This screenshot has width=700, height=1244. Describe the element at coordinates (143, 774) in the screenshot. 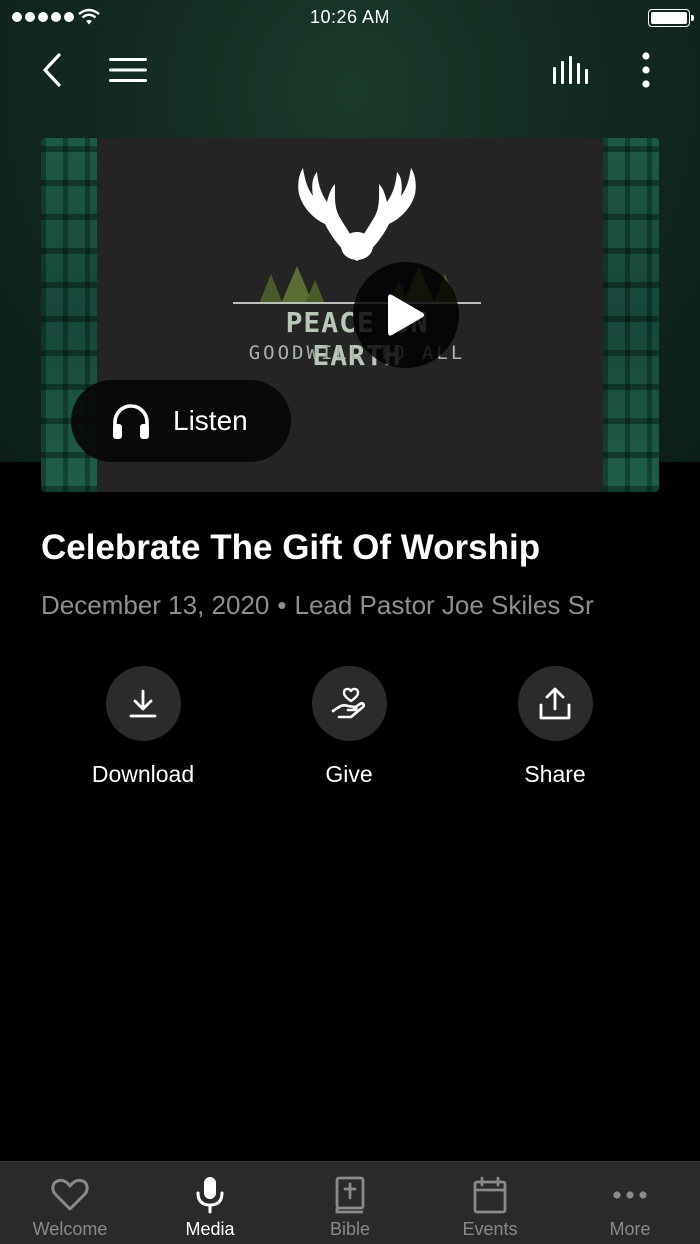

I see `download-label: Download` at that location.